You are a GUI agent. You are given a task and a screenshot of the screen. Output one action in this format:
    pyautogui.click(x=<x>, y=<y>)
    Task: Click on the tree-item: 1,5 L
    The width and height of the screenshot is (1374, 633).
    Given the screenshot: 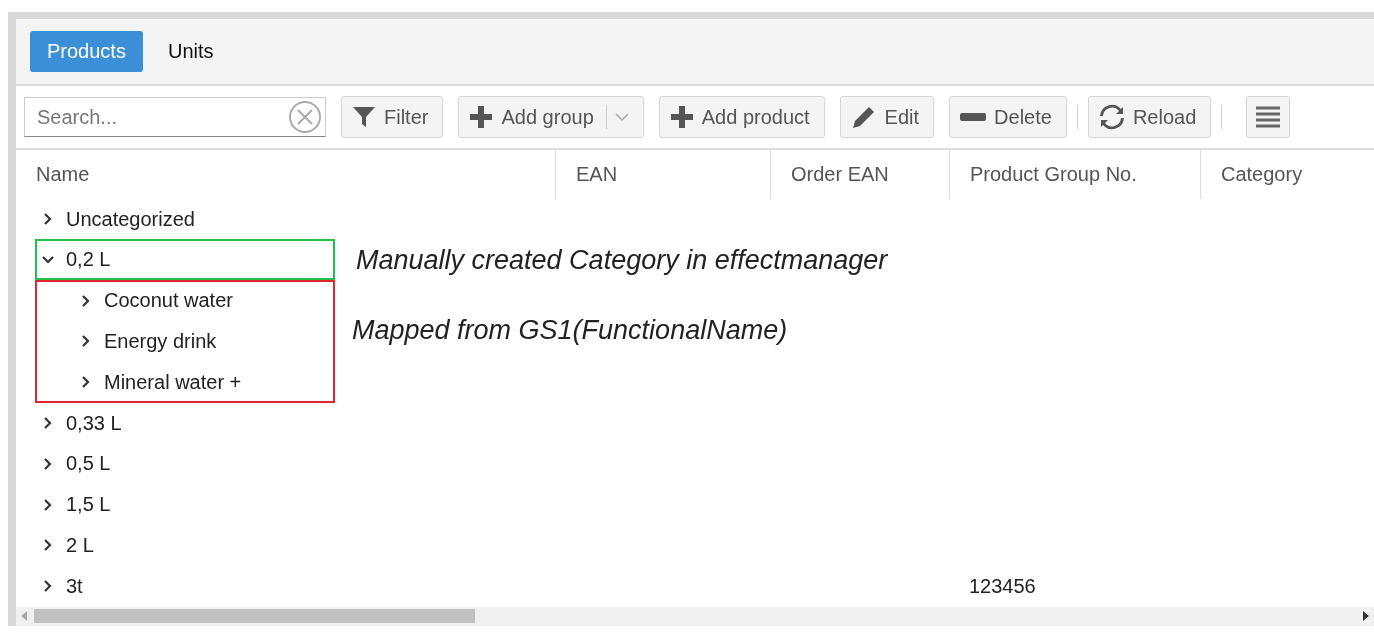 What is the action you would take?
    pyautogui.click(x=88, y=505)
    